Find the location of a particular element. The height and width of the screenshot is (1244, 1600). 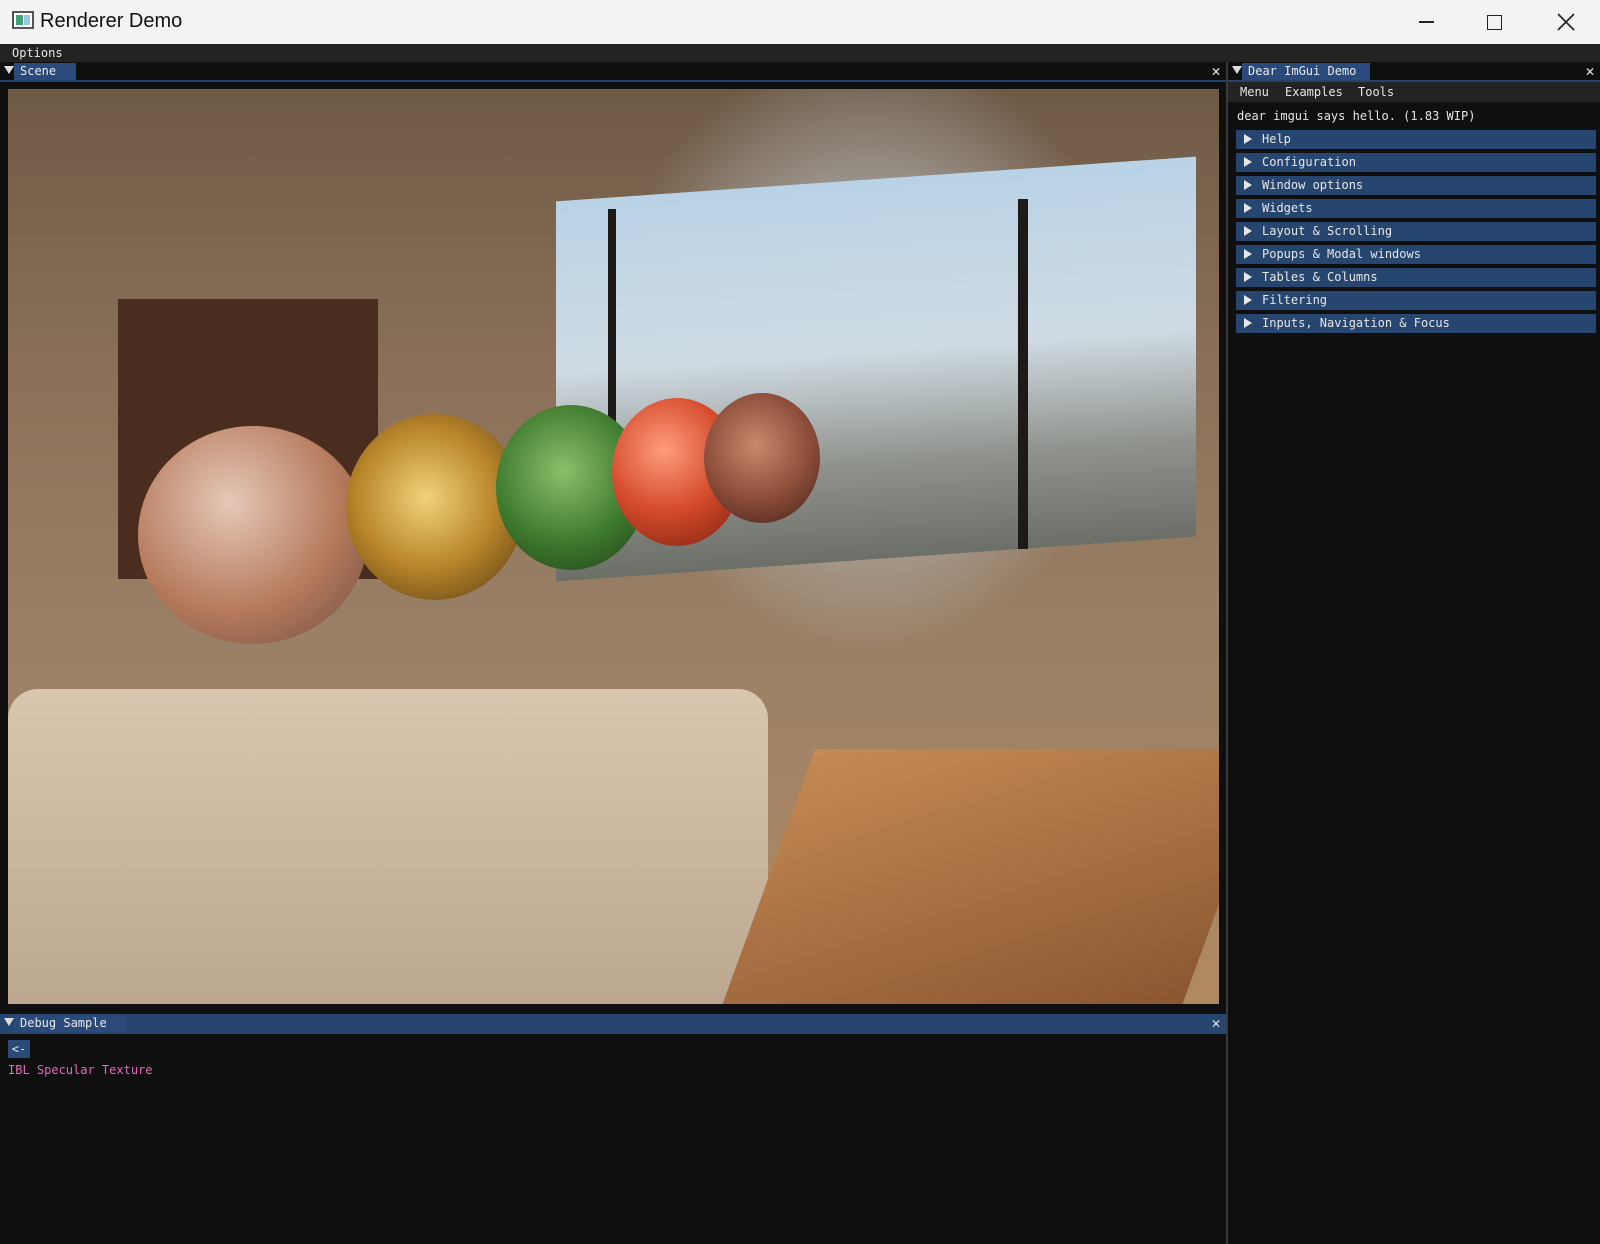

close-icon is located at coordinates (1566, 22).